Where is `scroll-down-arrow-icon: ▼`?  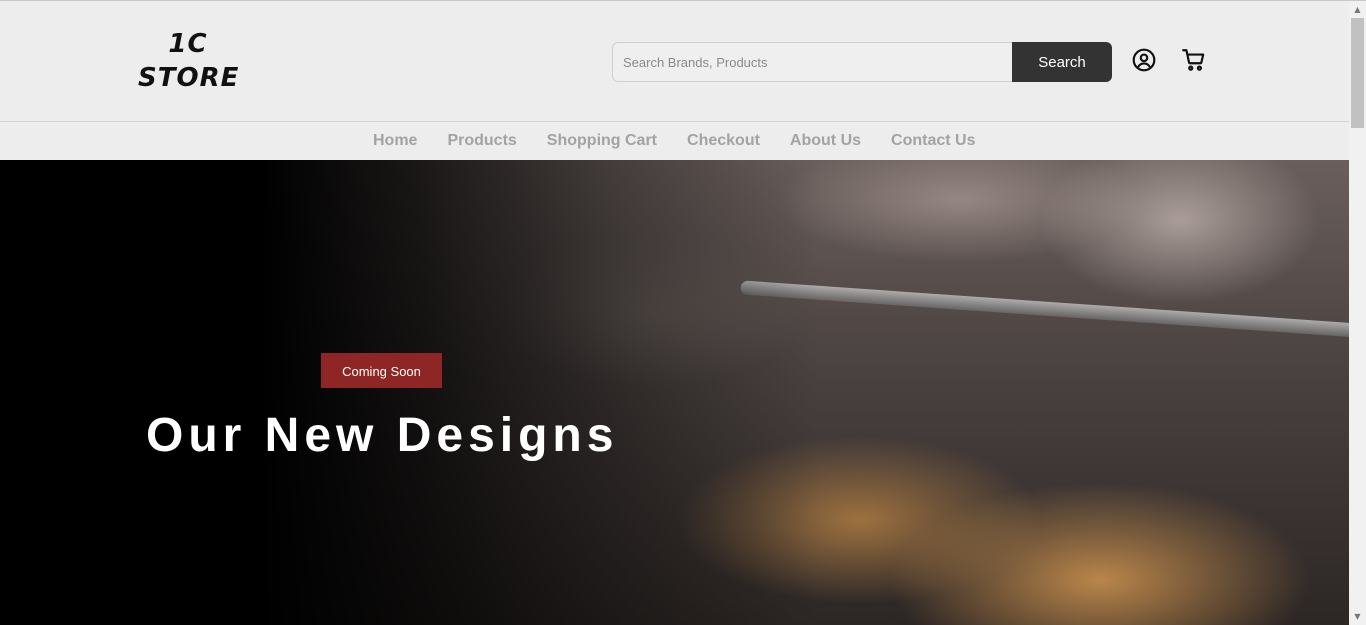
scroll-down-arrow-icon: ▼ is located at coordinates (1357, 616).